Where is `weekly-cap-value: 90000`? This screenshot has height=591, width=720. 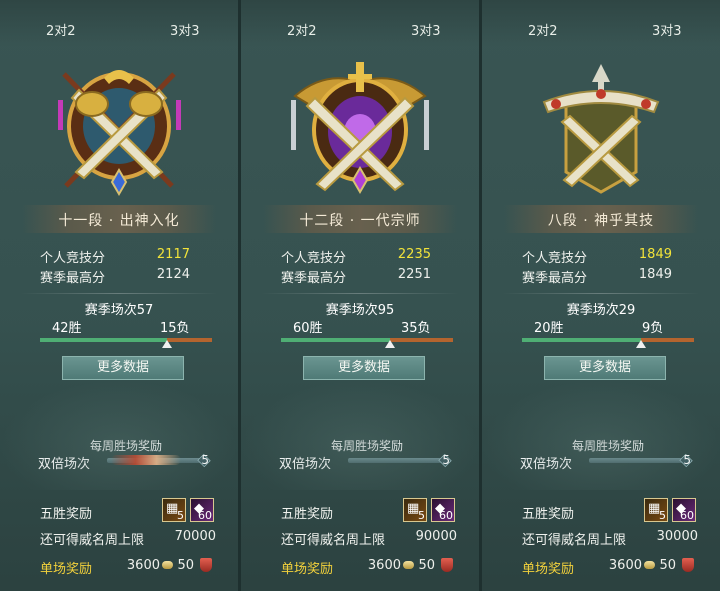
weekly-cap-value: 90000 is located at coordinates (436, 536).